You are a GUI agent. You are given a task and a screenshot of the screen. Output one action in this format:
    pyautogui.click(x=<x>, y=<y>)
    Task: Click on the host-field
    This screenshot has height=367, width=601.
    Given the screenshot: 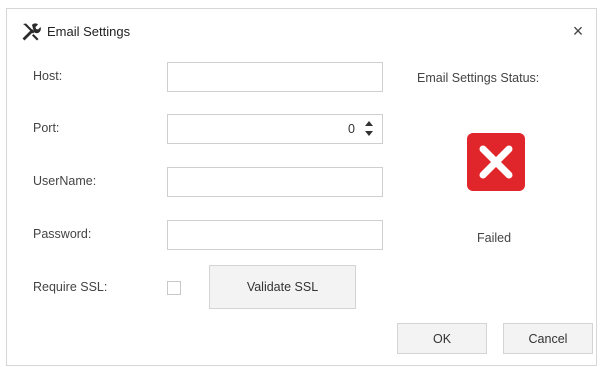 What is the action you would take?
    pyautogui.click(x=275, y=77)
    